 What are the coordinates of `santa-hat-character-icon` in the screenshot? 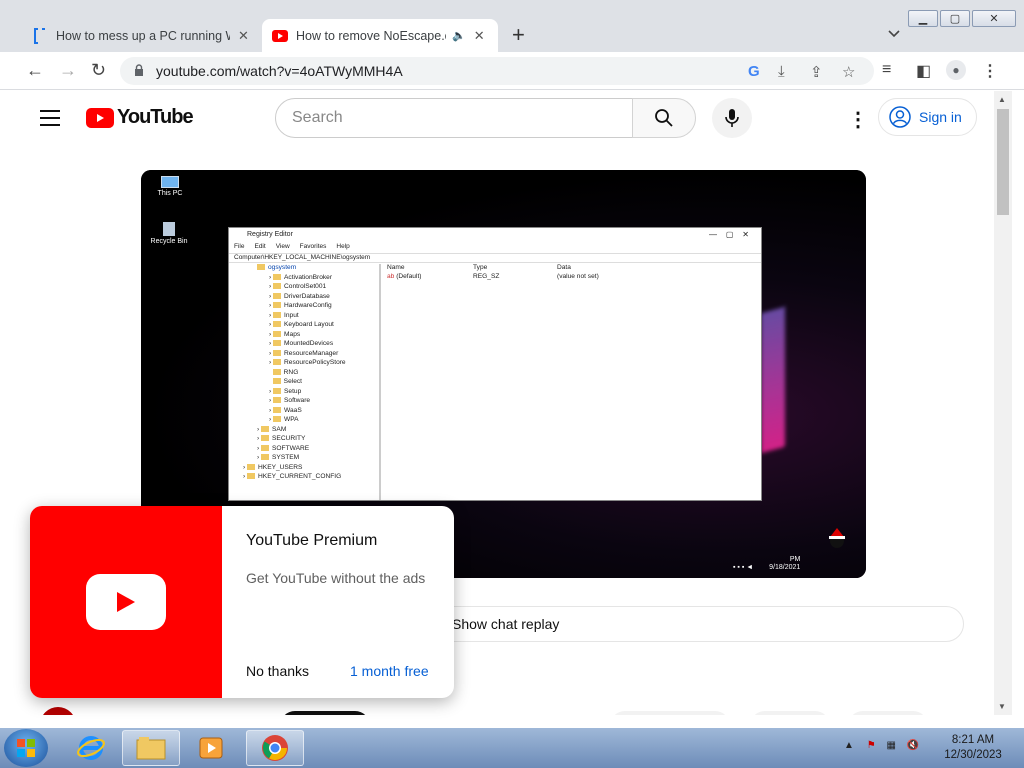 It's located at (837, 537).